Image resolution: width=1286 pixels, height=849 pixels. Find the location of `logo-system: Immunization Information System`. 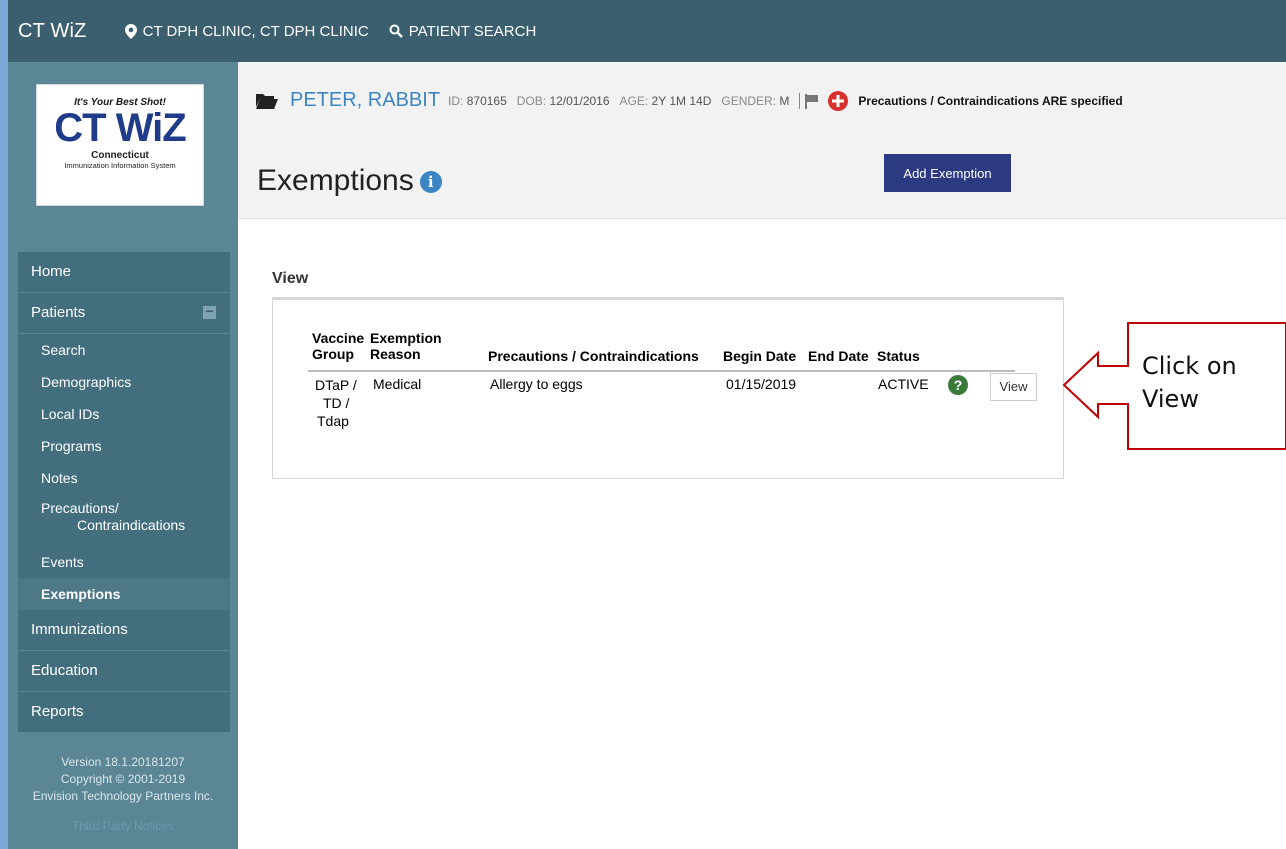

logo-system: Immunization Information System is located at coordinates (120, 165).